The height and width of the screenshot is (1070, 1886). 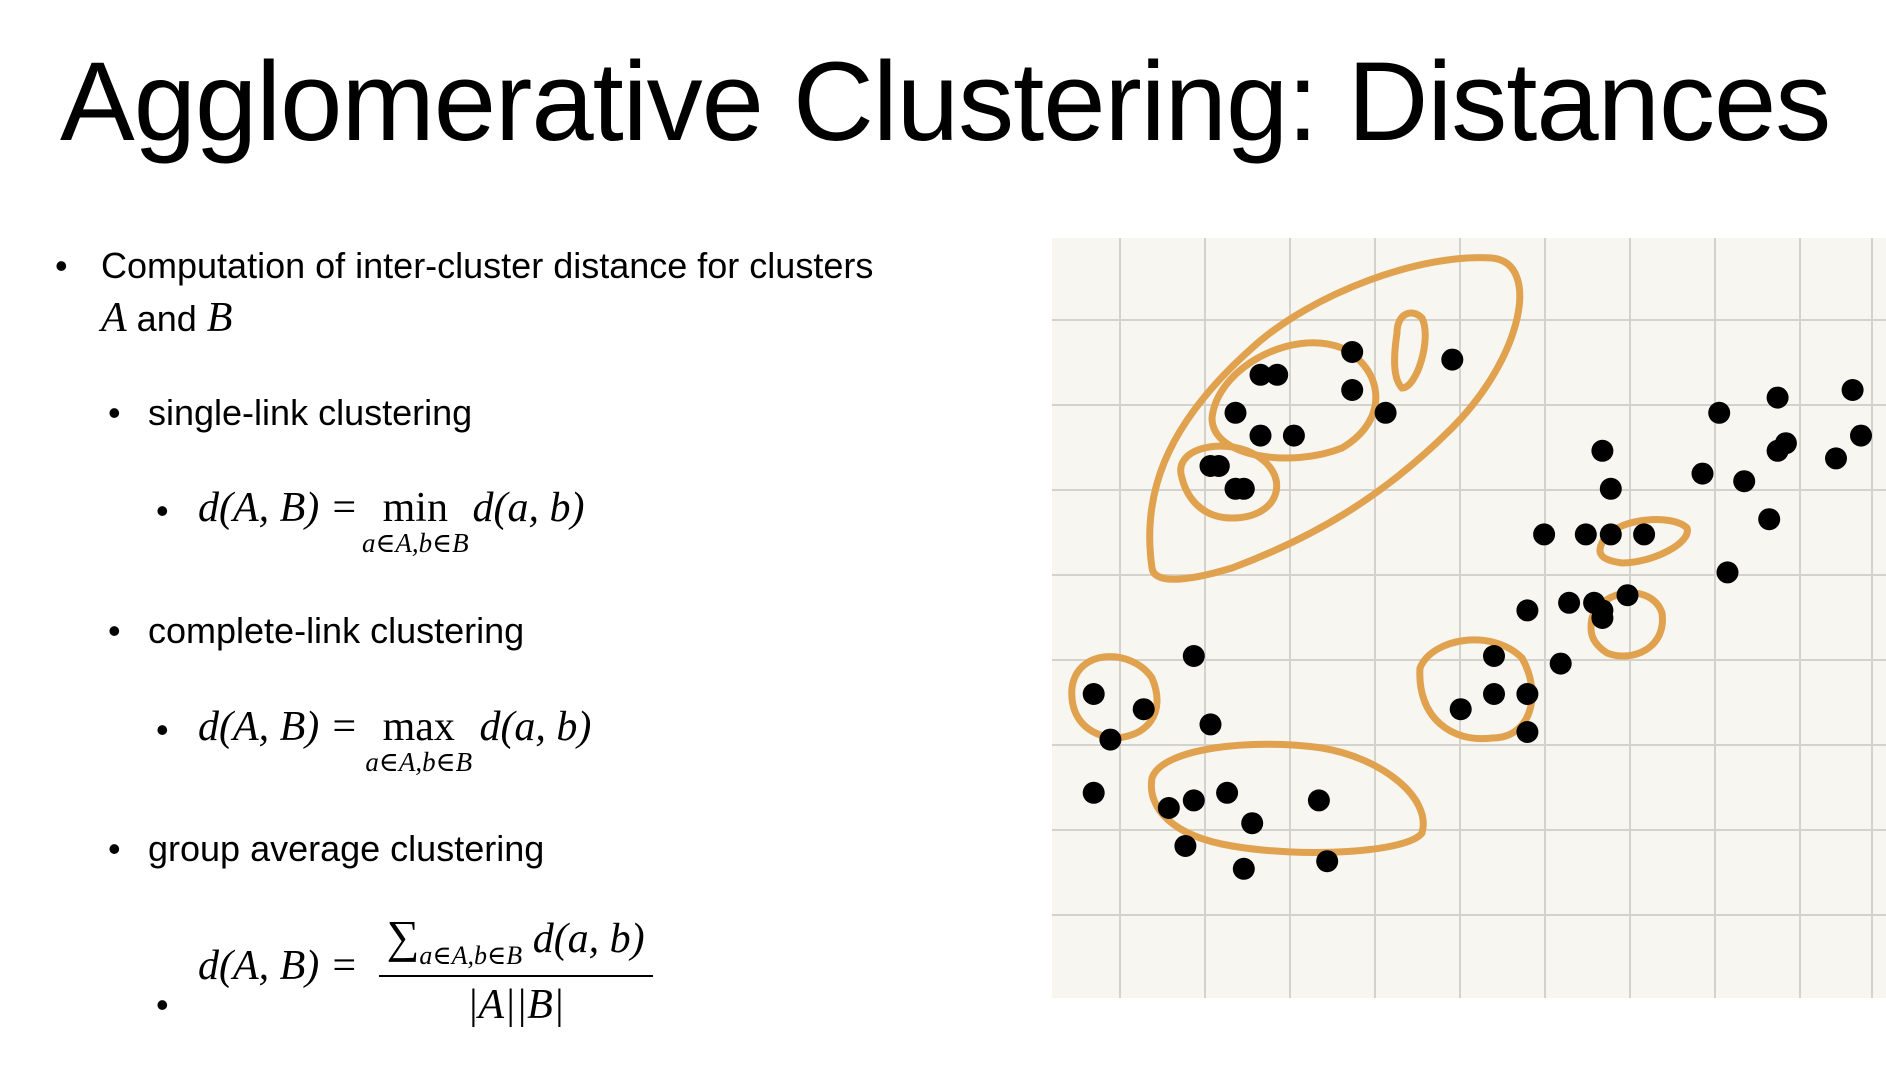 I want to click on bullet-group-average: • group average clustering, so click(x=326, y=849).